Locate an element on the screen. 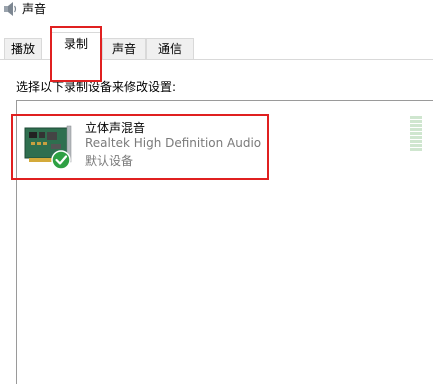 The height and width of the screenshot is (384, 433). tab-communications: 通信 is located at coordinates (170, 49).